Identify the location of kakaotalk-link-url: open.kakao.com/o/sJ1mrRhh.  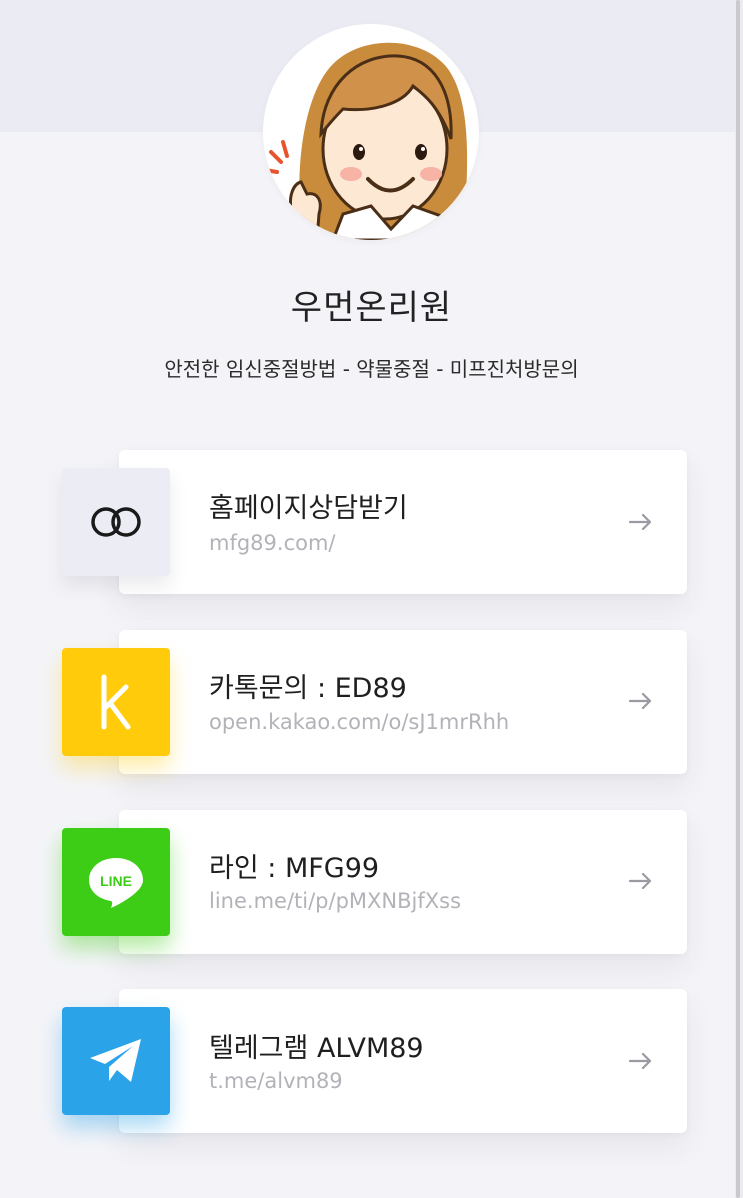
(359, 722).